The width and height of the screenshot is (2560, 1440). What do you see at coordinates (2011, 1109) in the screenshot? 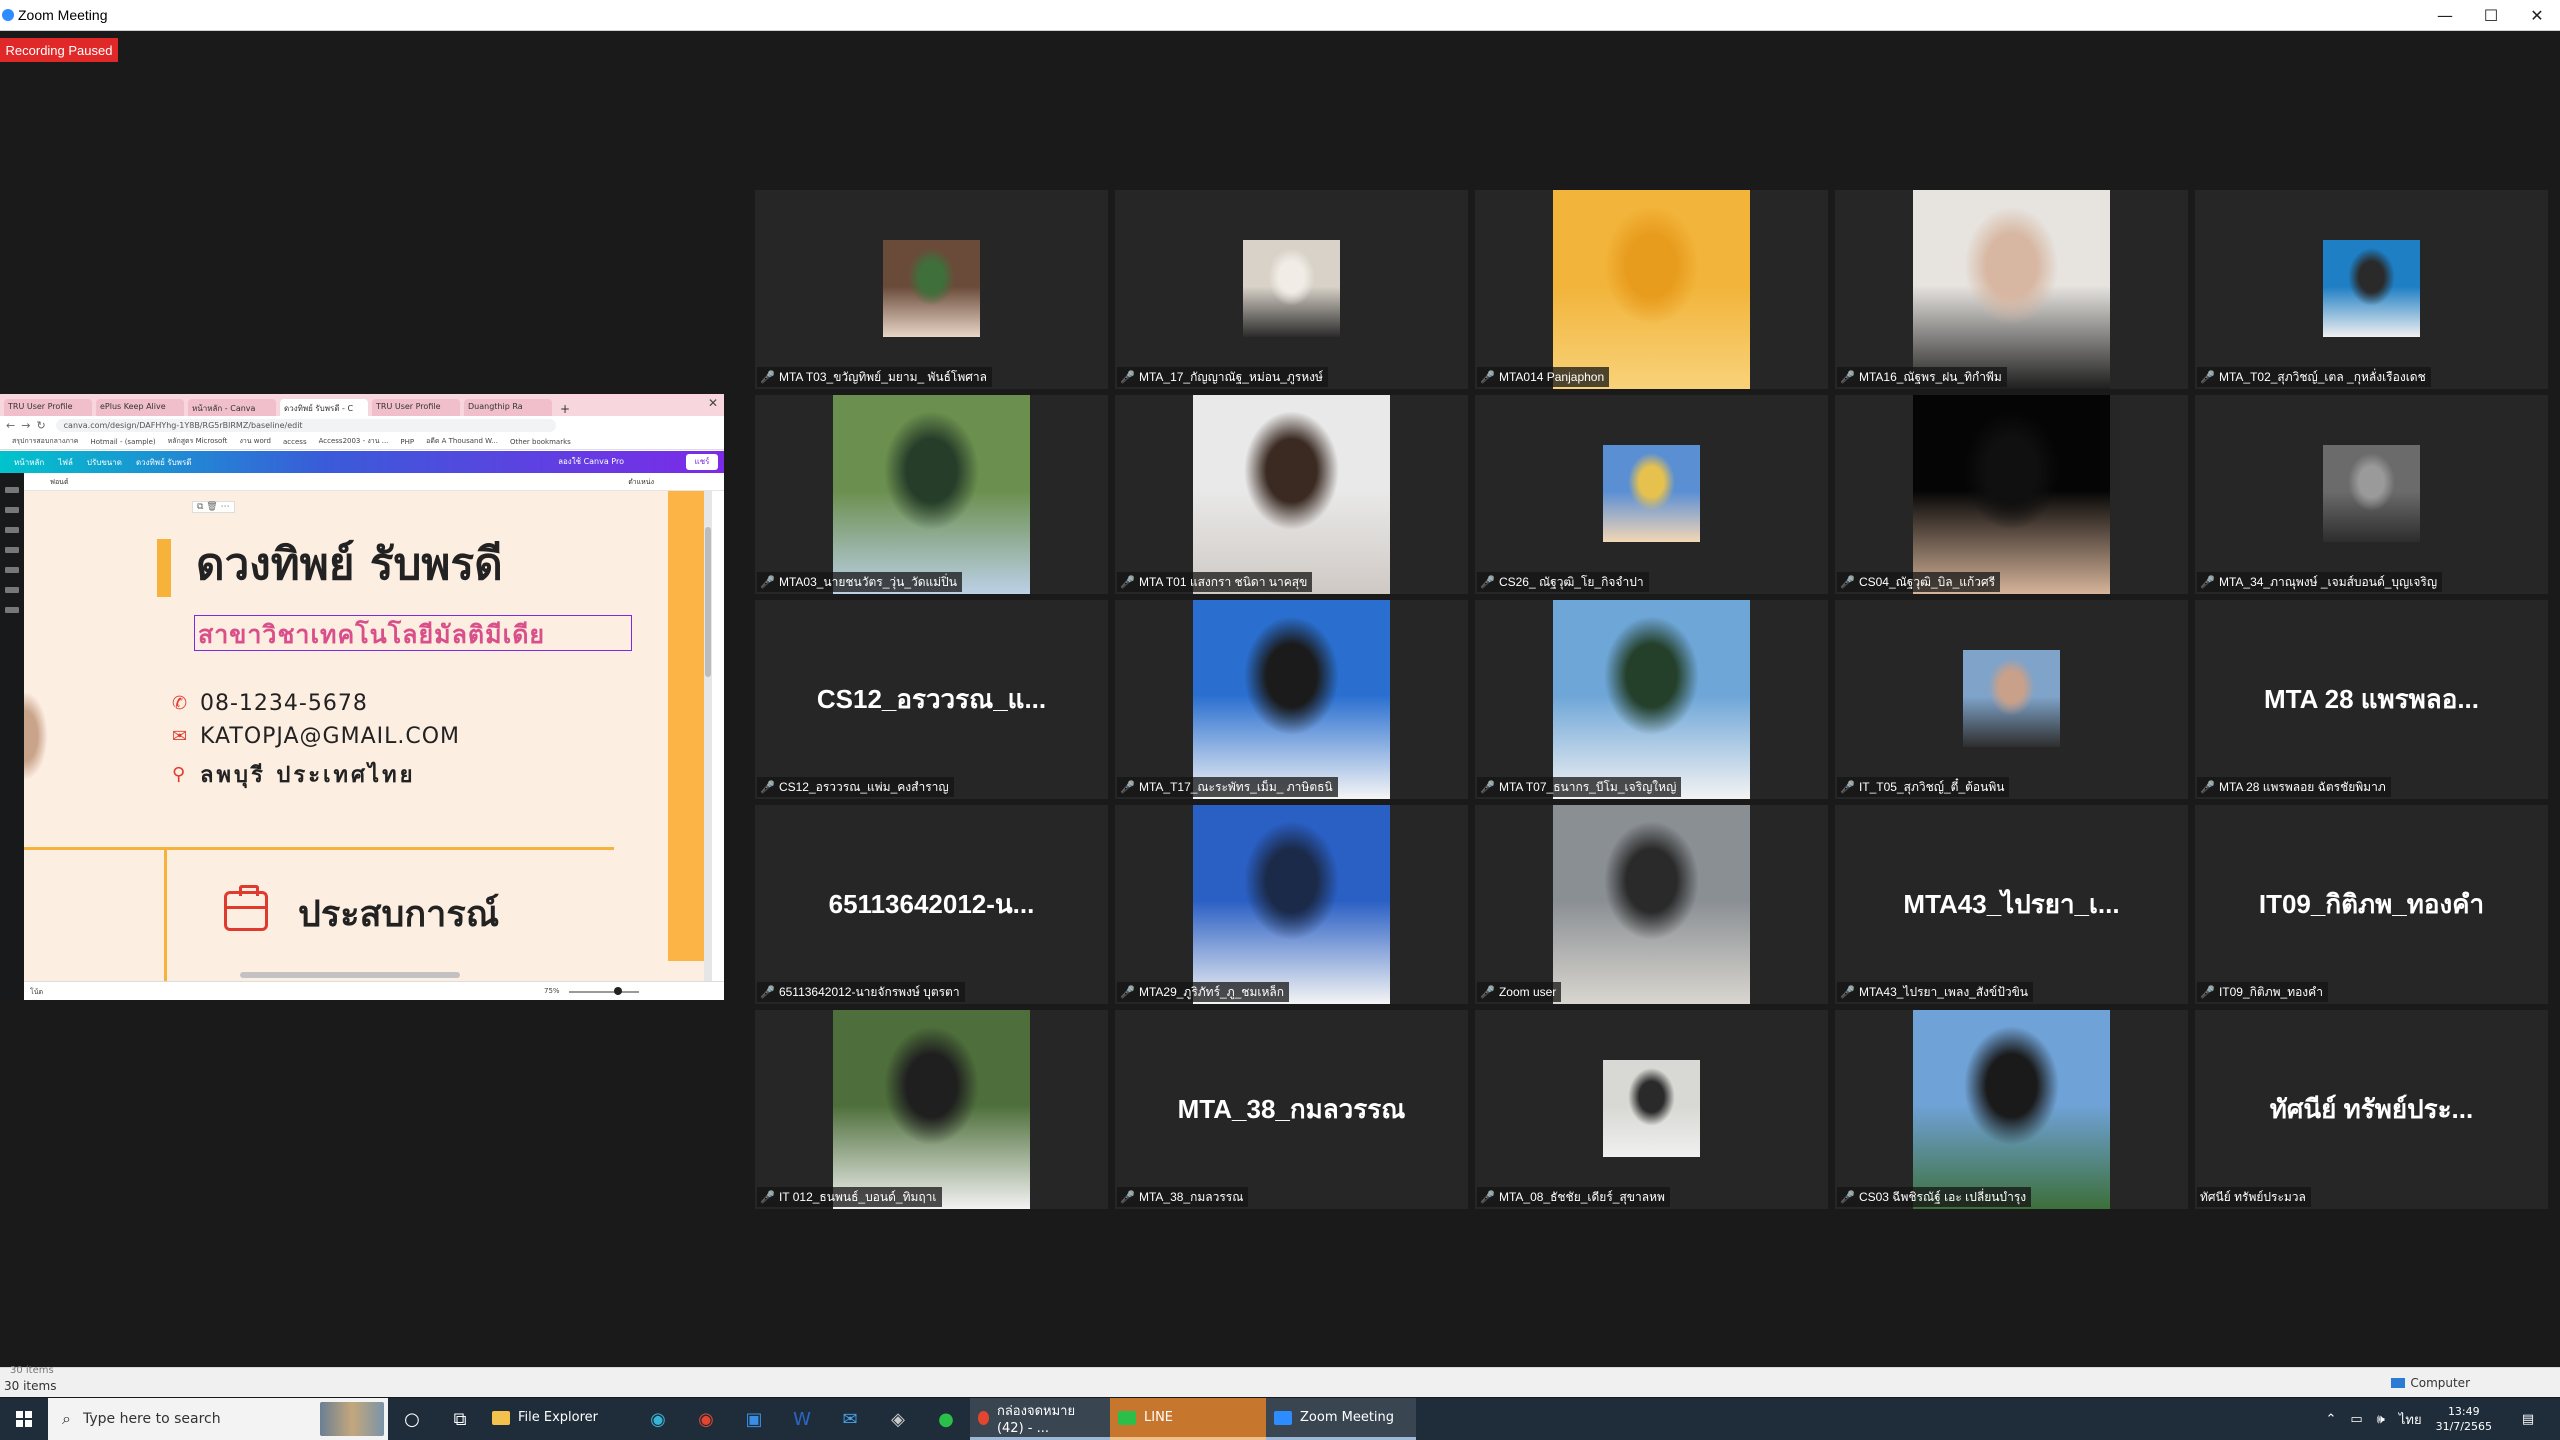
I see `participant-tile: 🎤 CS03 ฉีพชิรณัฐ์ เอะ เปลี่ยนบำรุง` at bounding box center [2011, 1109].